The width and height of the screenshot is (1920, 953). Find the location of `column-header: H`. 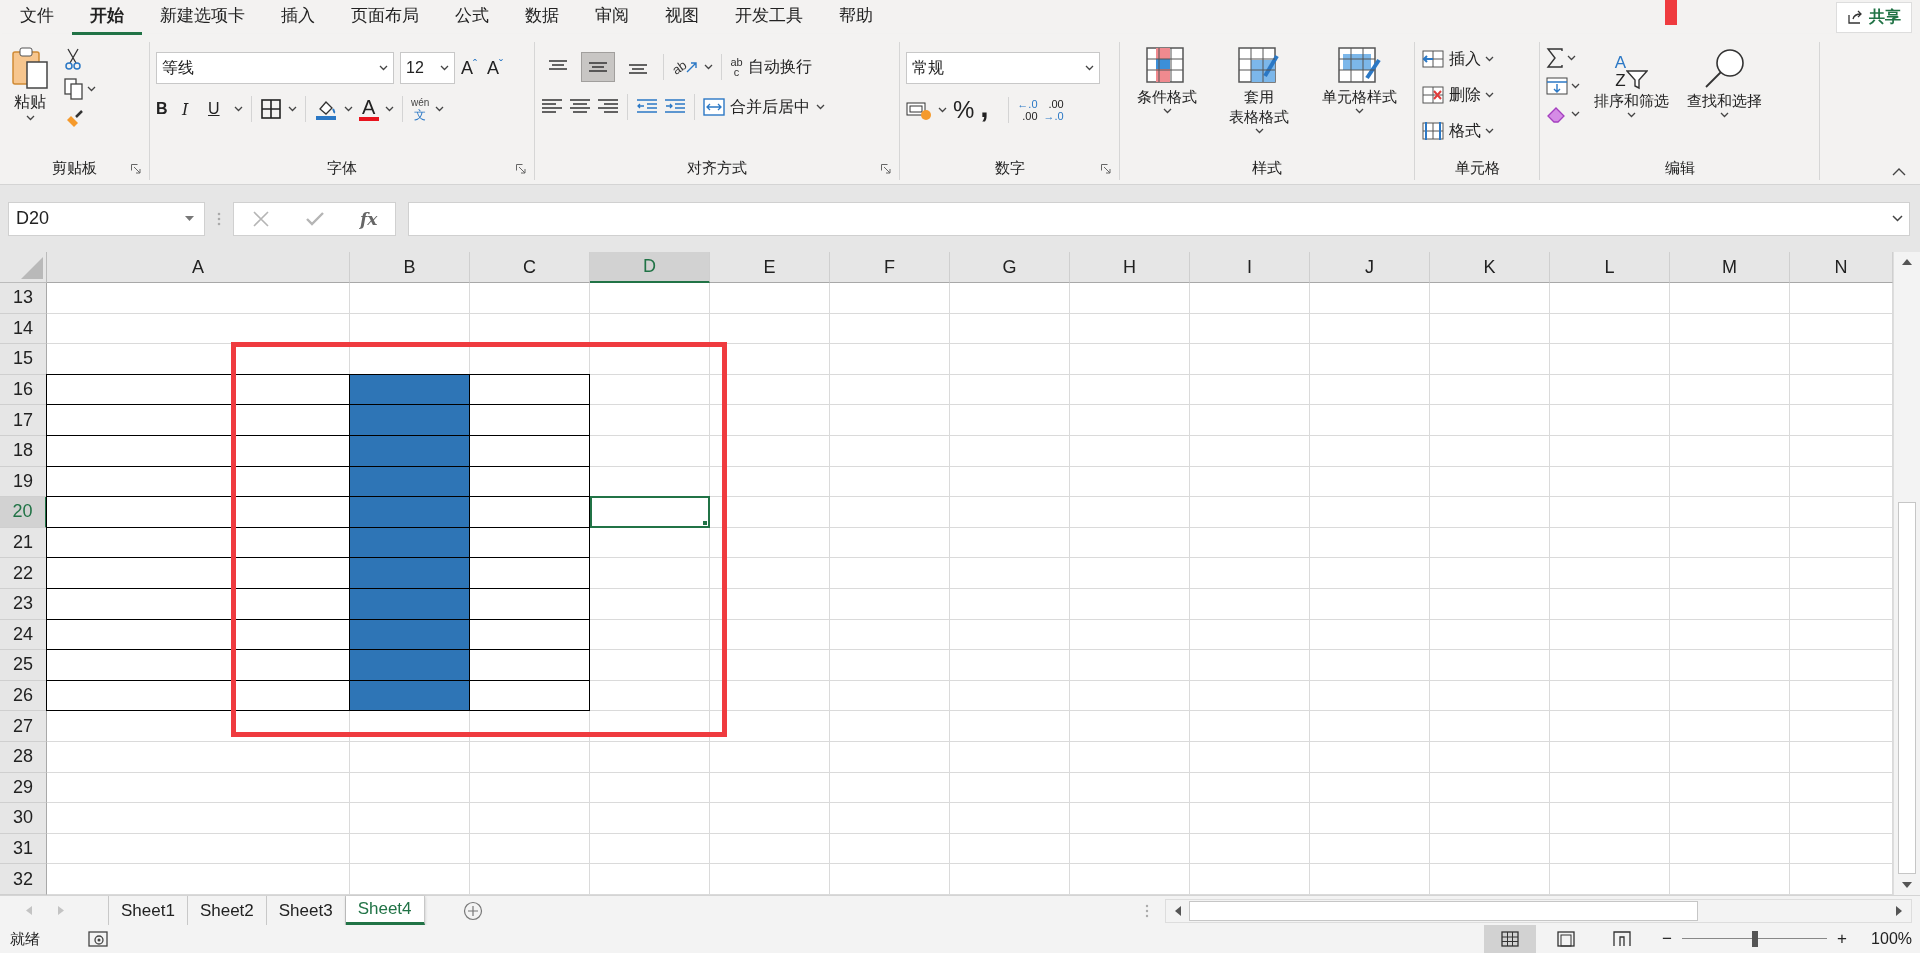

column-header: H is located at coordinates (1130, 267).